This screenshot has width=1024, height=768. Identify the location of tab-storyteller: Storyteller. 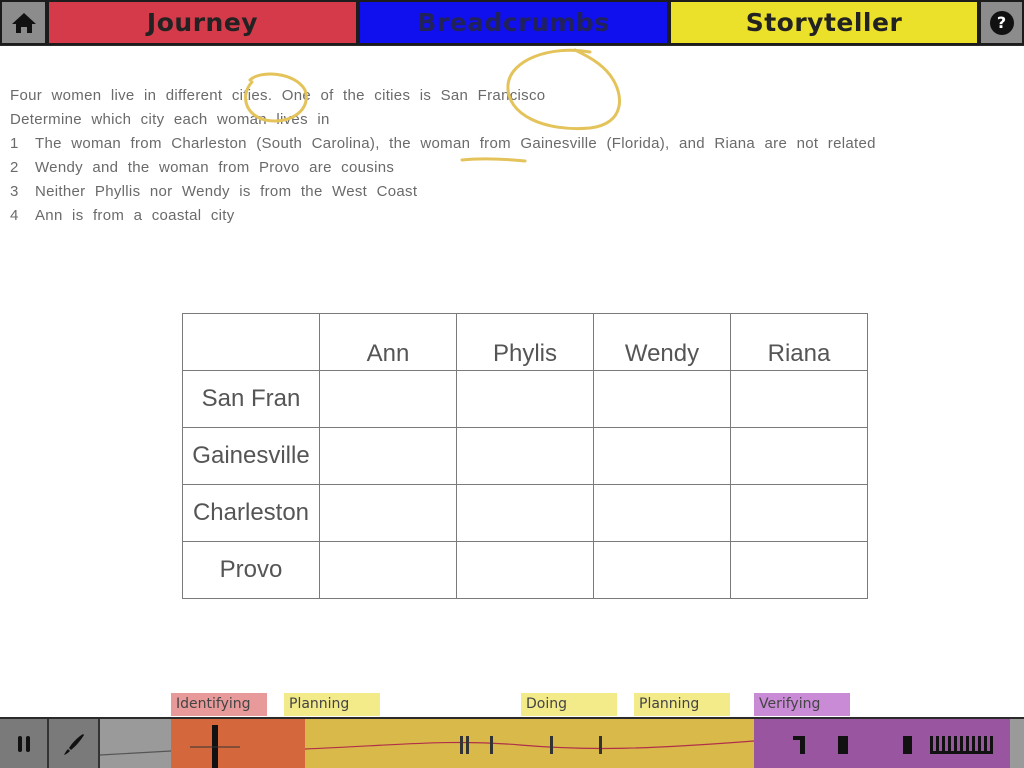
(824, 22).